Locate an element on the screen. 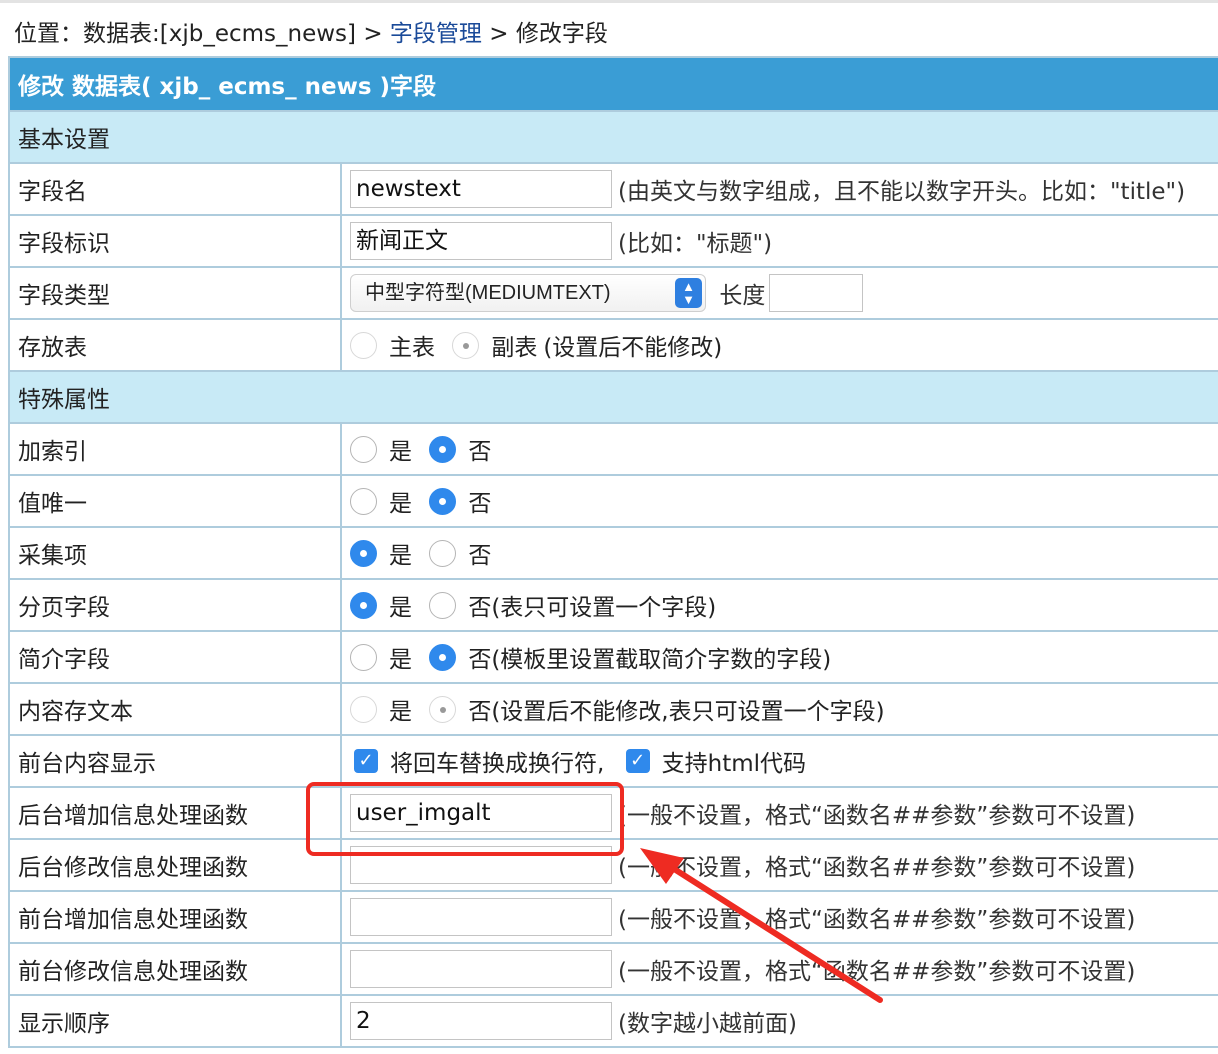  annotation-arrow is located at coordinates (761, 925).